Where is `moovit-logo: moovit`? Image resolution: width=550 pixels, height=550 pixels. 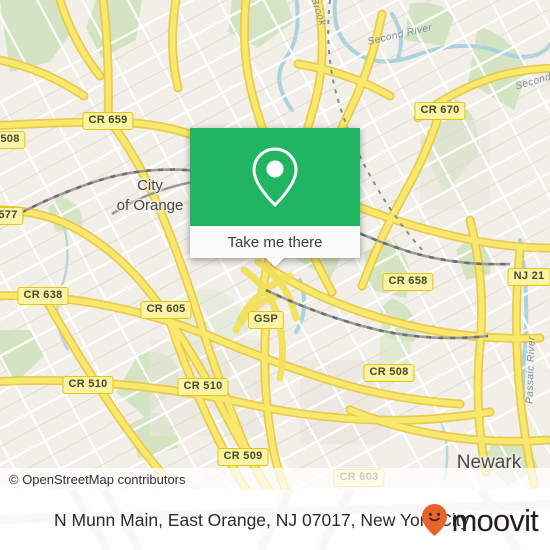
moovit-logo: moovit is located at coordinates (480, 520).